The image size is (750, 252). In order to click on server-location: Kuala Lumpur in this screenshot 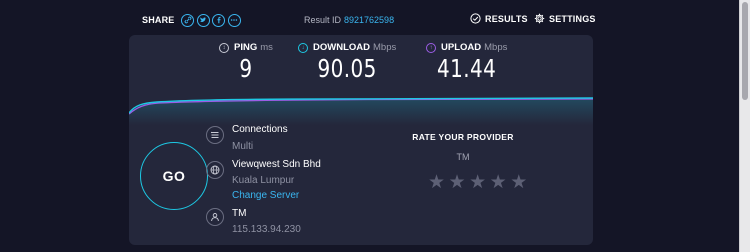, I will do `click(263, 180)`.